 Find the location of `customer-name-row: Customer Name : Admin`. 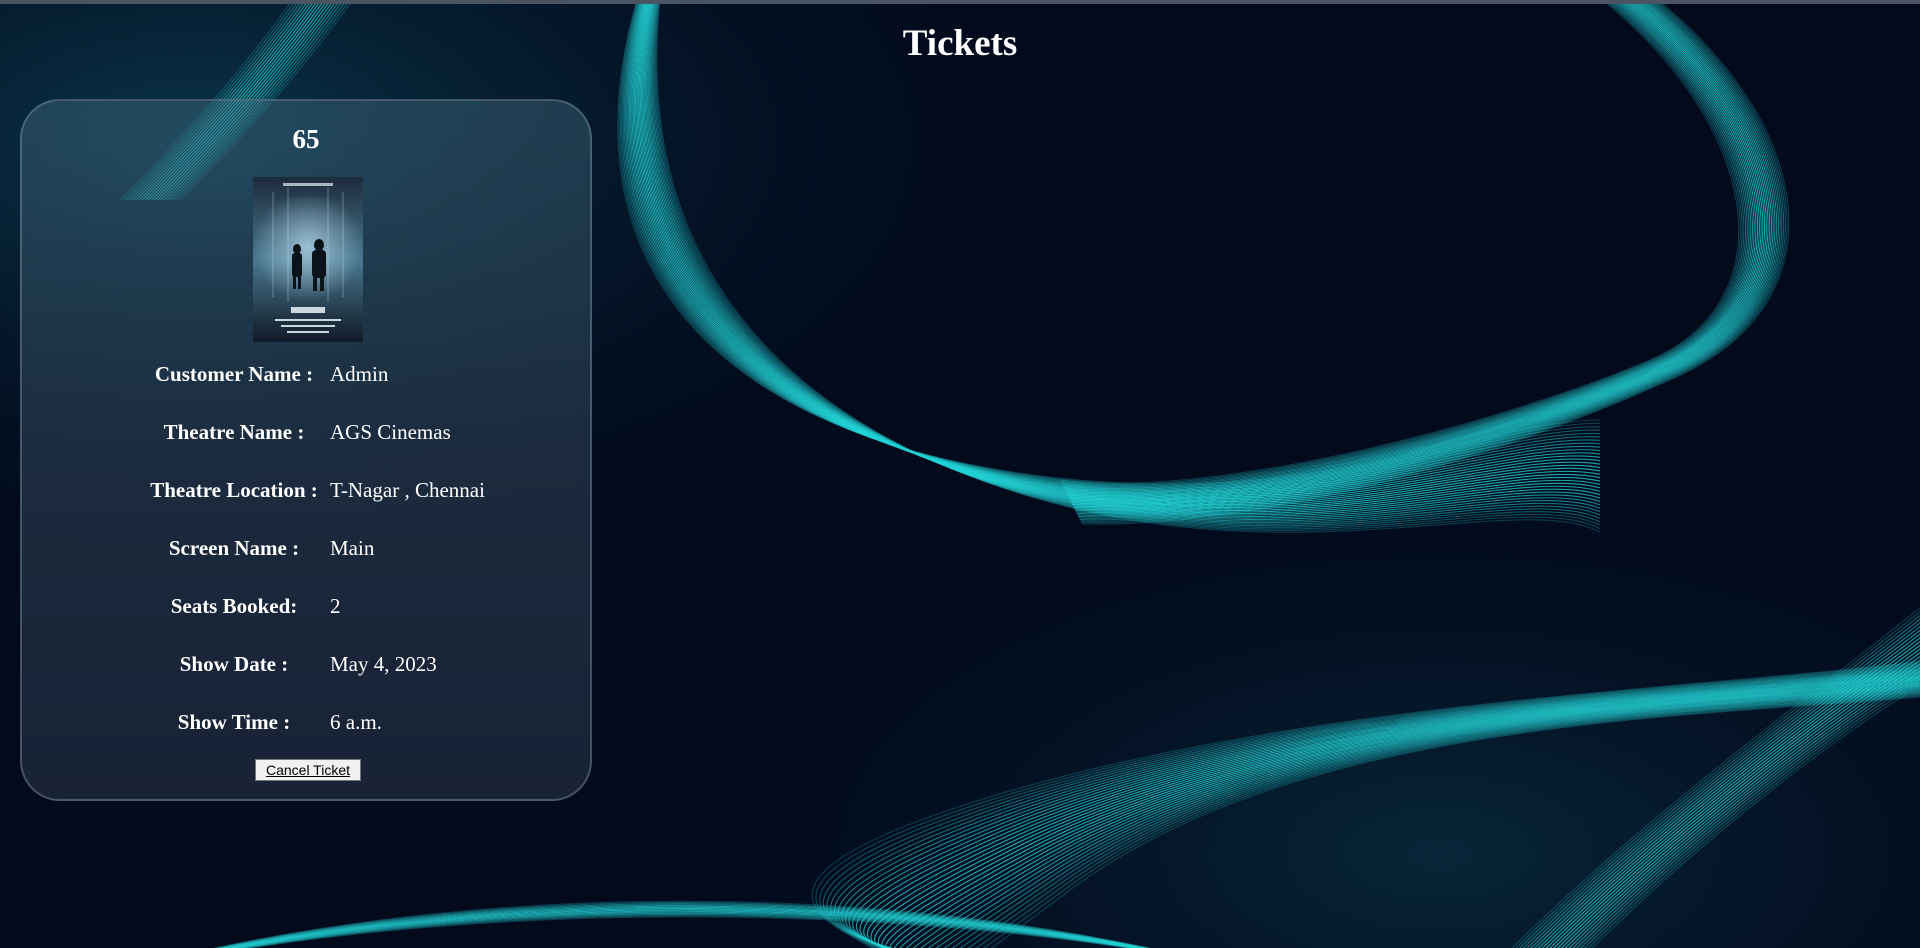

customer-name-row: Customer Name : Admin is located at coordinates (306, 374).